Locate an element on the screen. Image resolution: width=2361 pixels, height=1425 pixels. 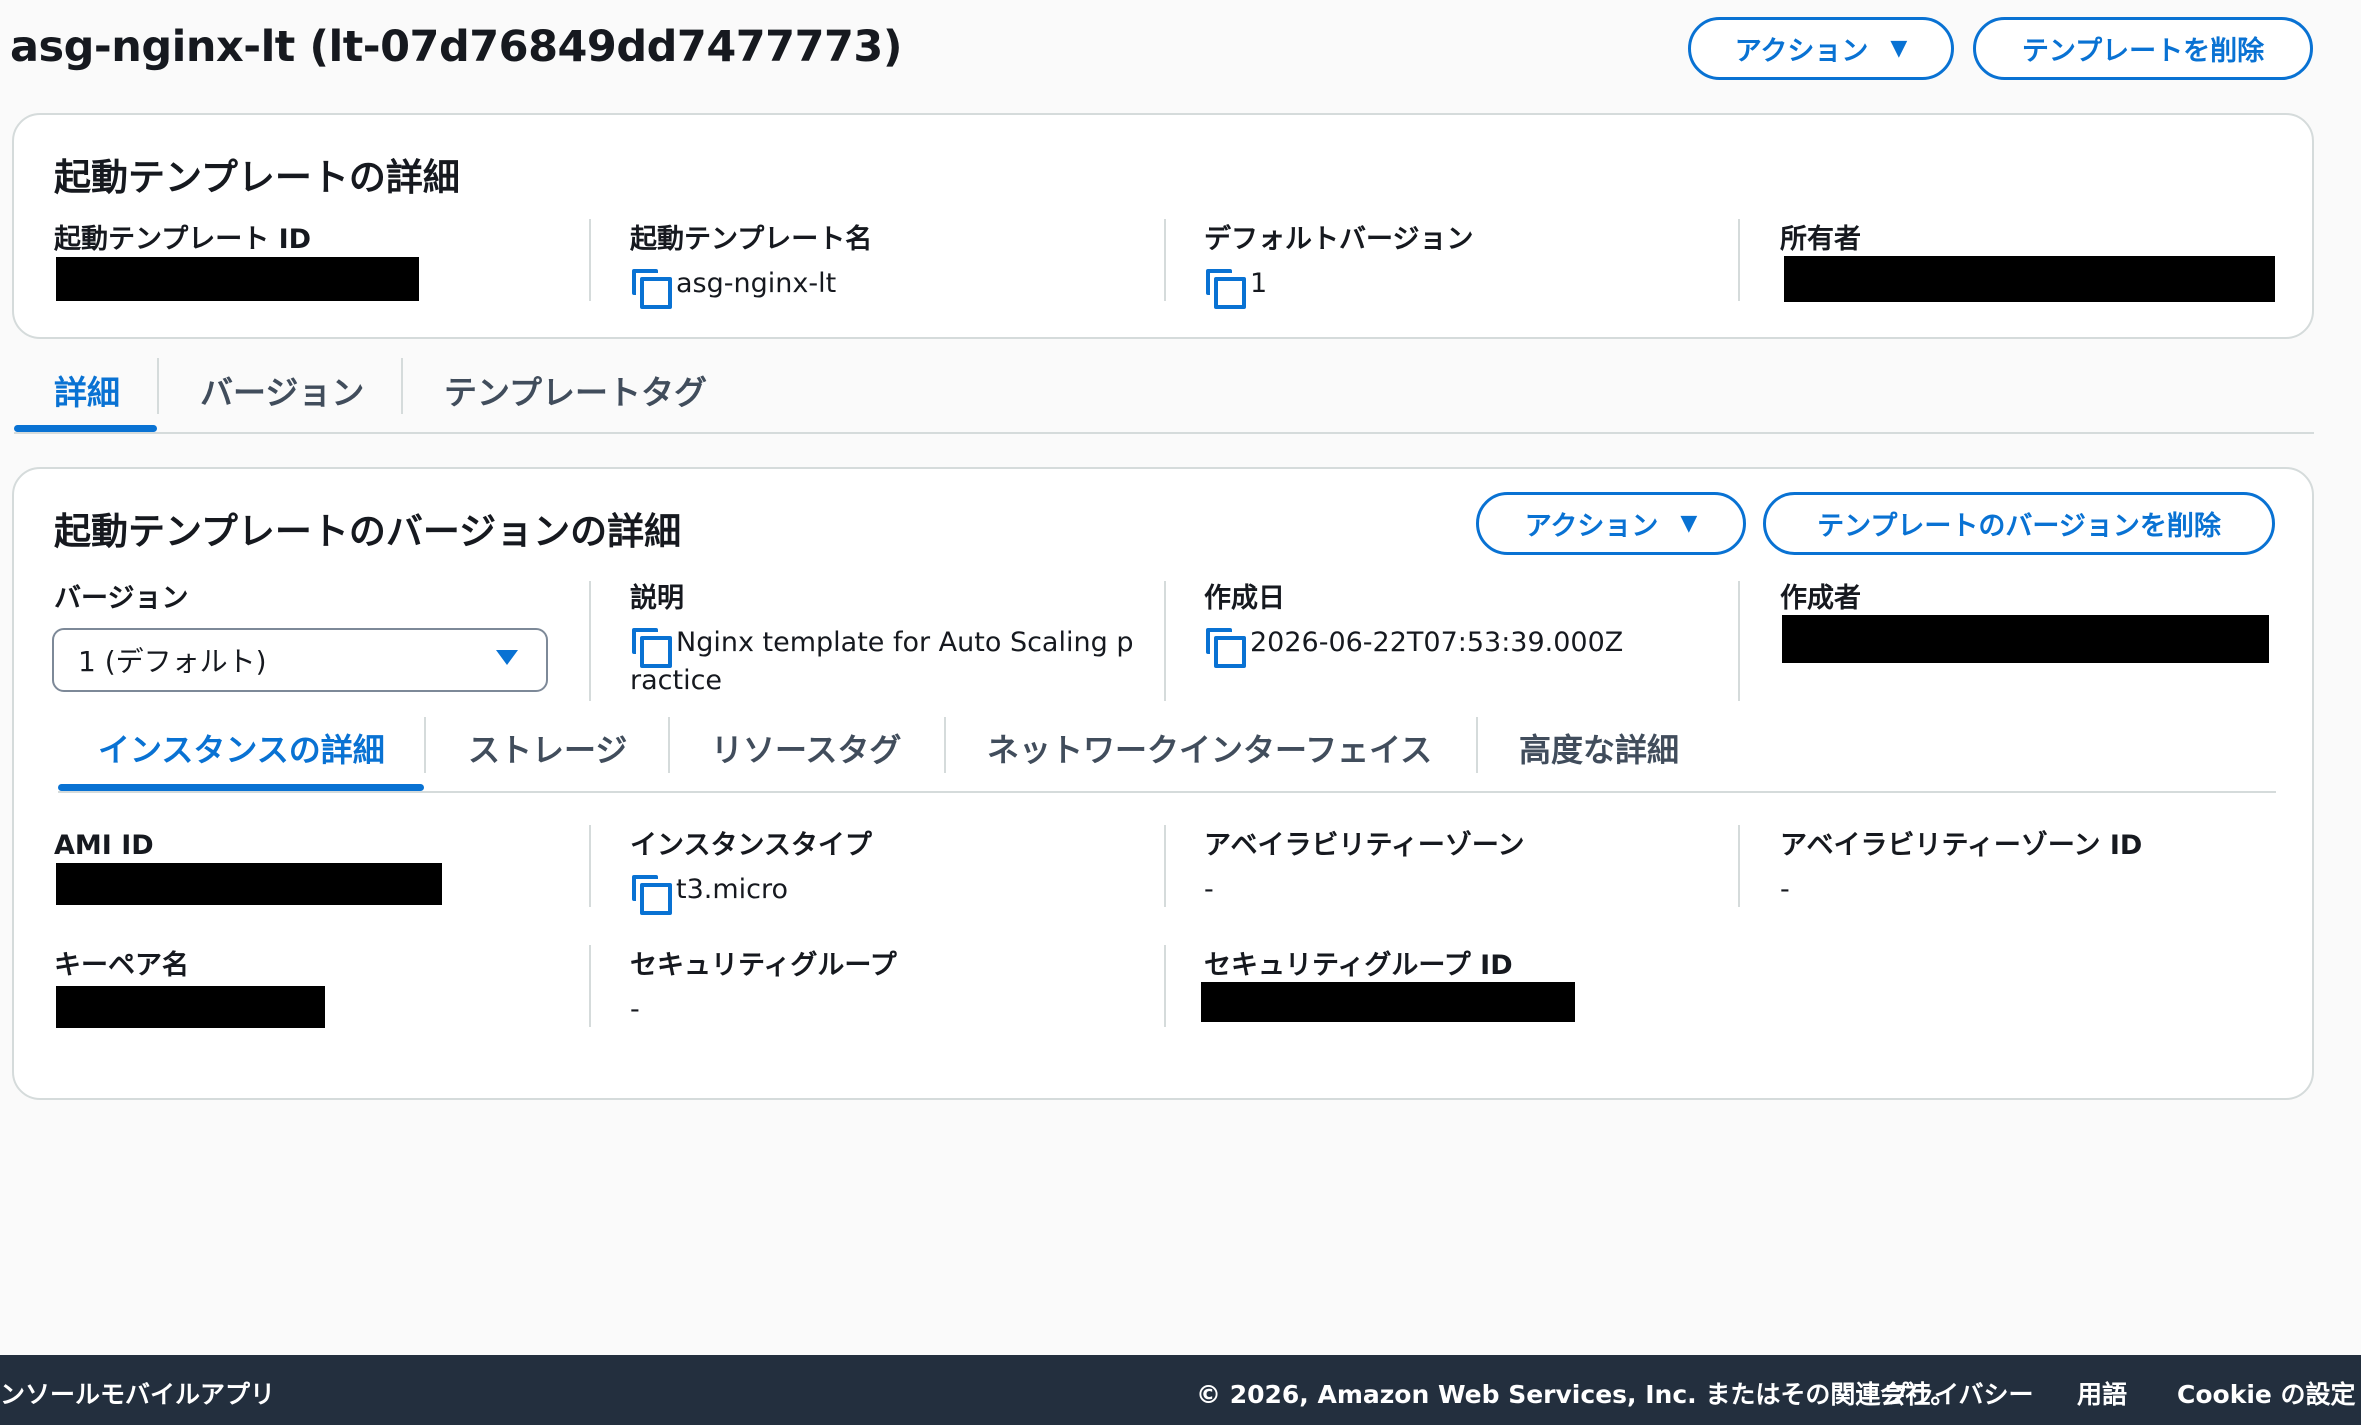
delete-version-button: テンプレートのバージョンを削除 is located at coordinates (2019, 523).